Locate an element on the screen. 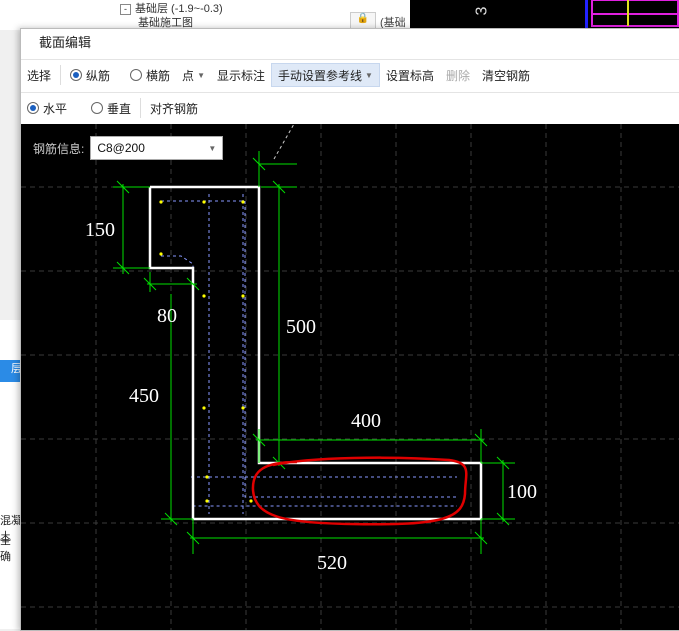  dim-80: 80 is located at coordinates (167, 316).